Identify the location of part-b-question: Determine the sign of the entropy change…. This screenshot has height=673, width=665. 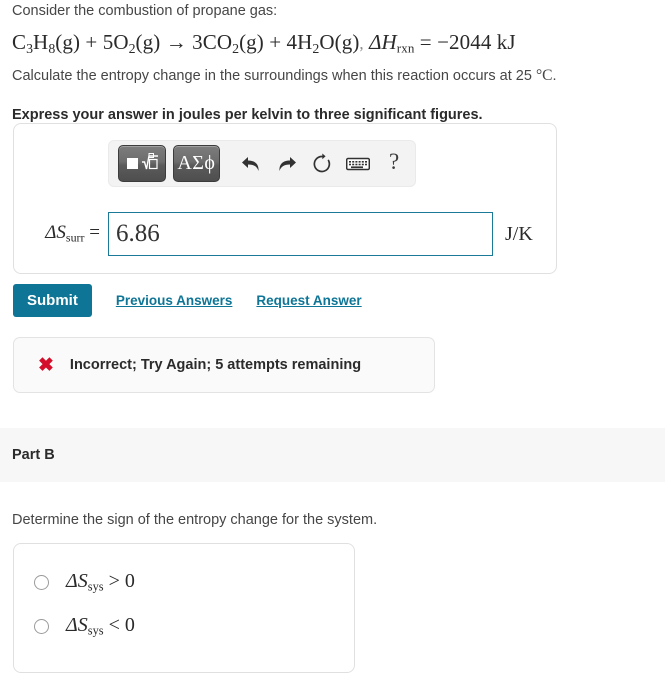
(195, 520).